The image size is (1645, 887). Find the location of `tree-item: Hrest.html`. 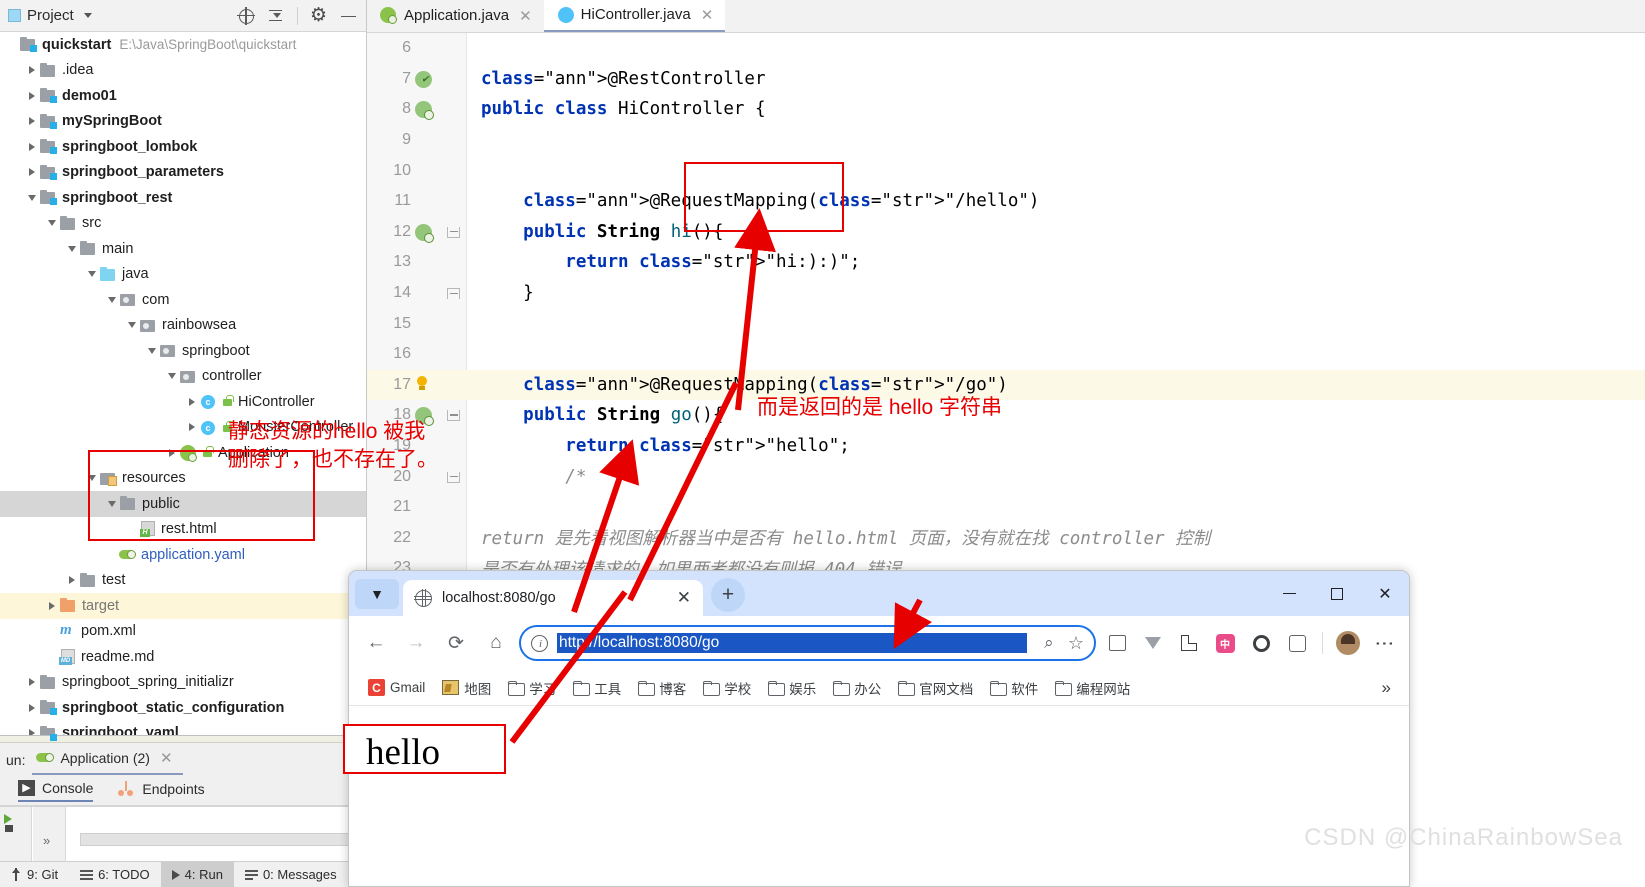

tree-item: Hrest.html is located at coordinates (183, 530).